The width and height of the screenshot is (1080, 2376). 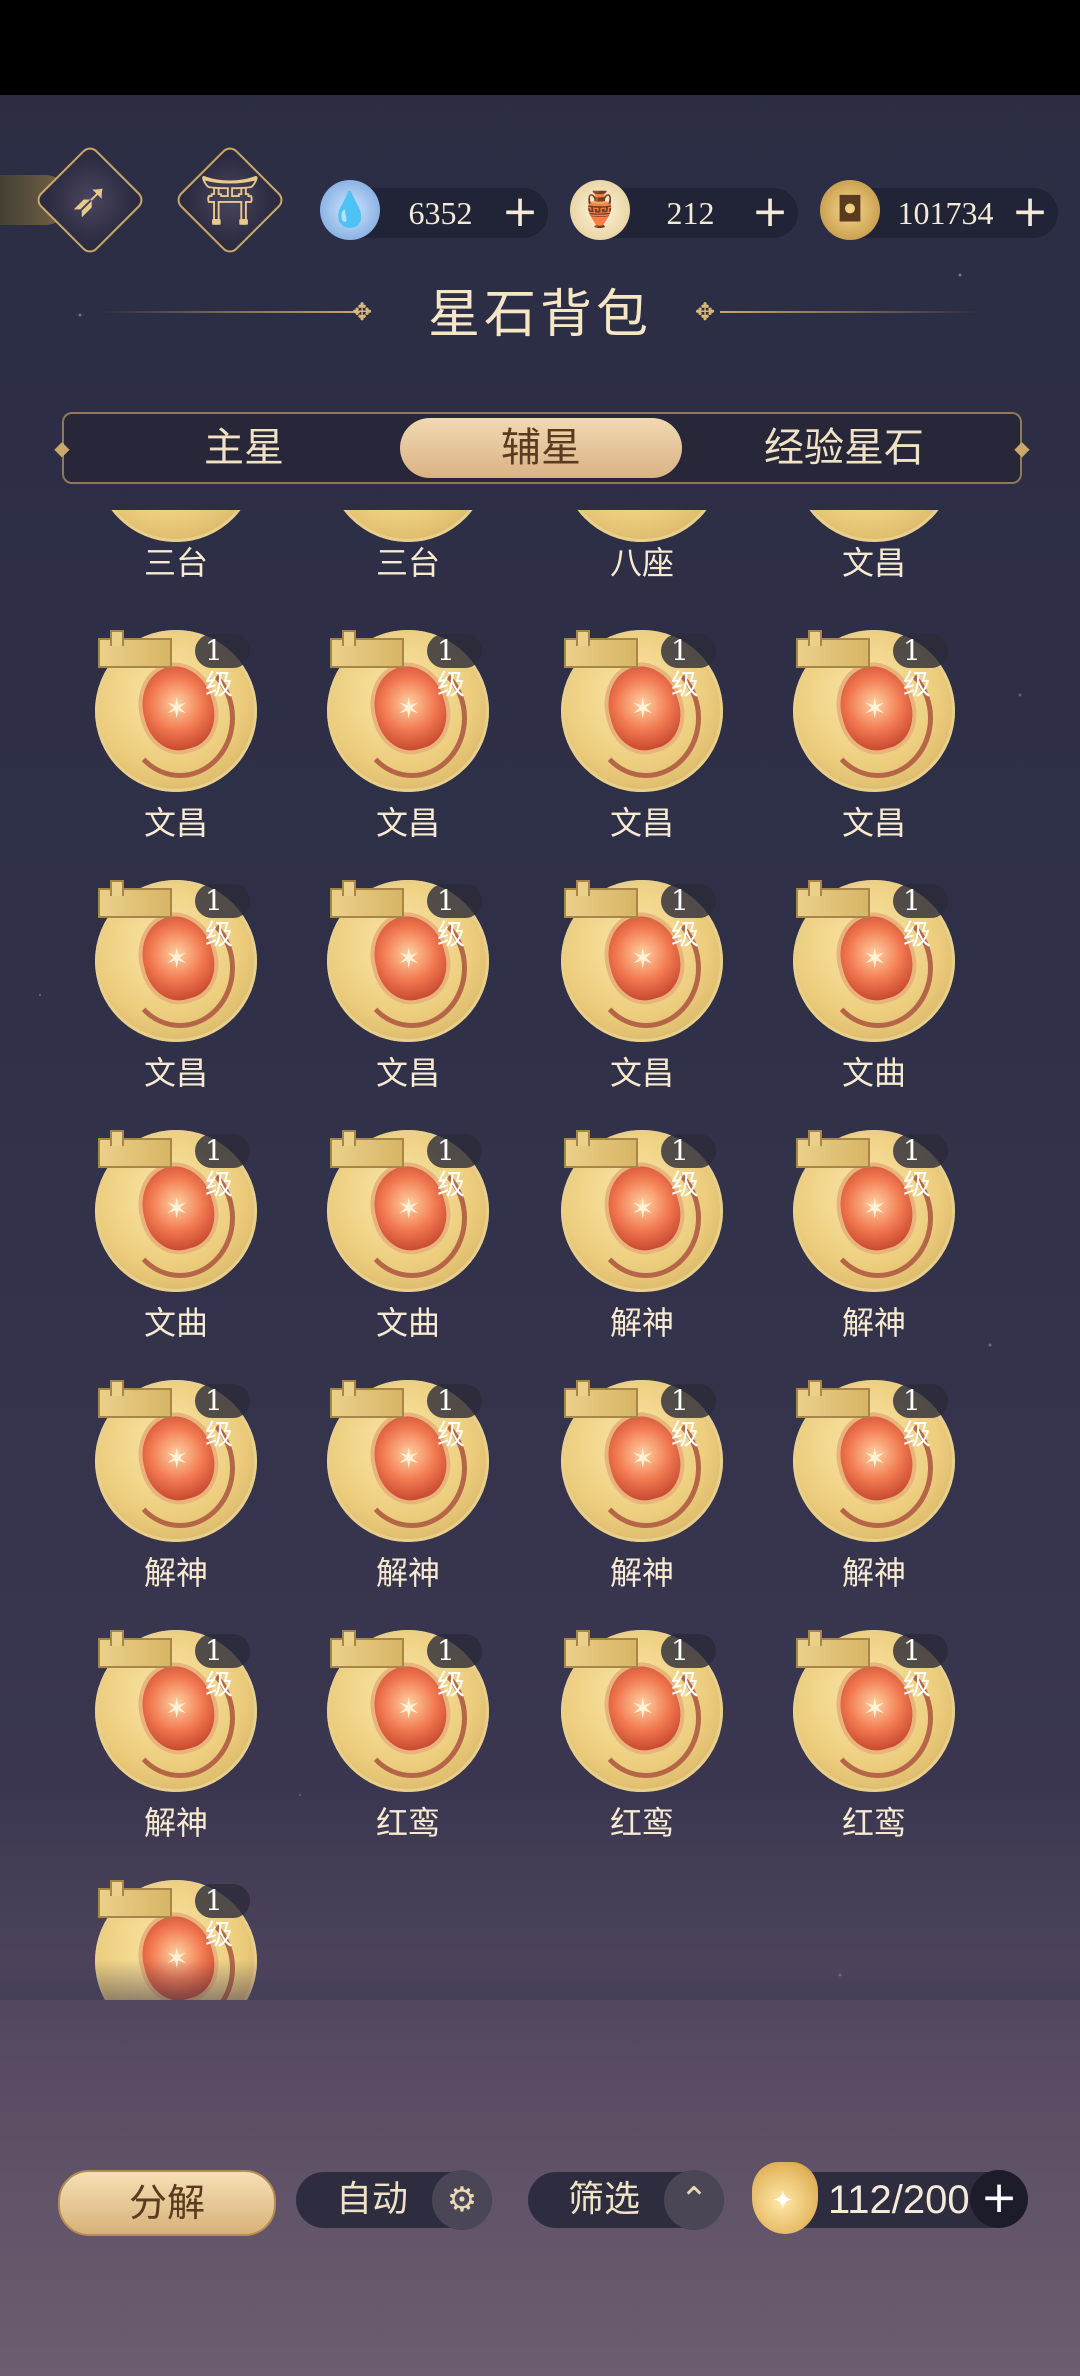 What do you see at coordinates (1030, 213) in the screenshot?
I see `add-coin-button: +` at bounding box center [1030, 213].